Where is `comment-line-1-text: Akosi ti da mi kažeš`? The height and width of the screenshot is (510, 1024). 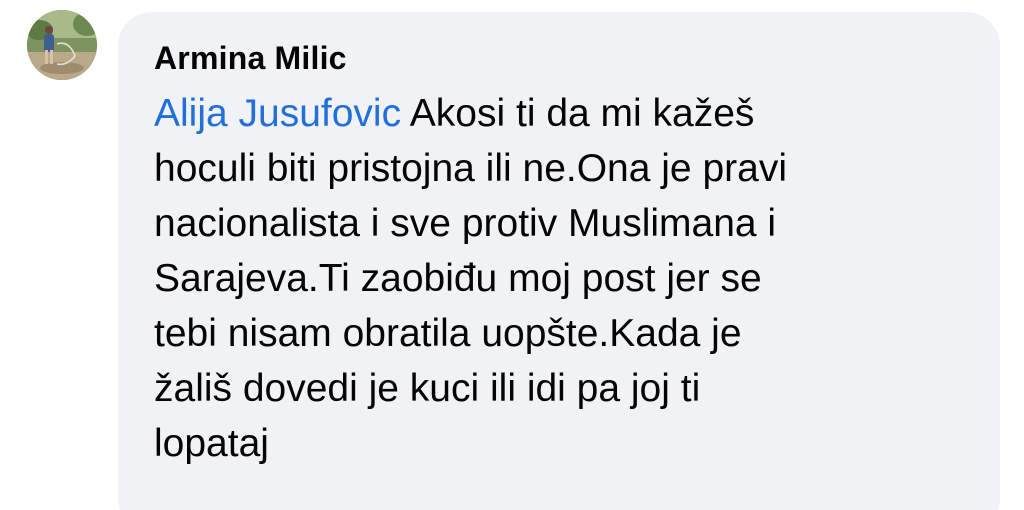
comment-line-1-text: Akosi ti da mi kažeš is located at coordinates (578, 113).